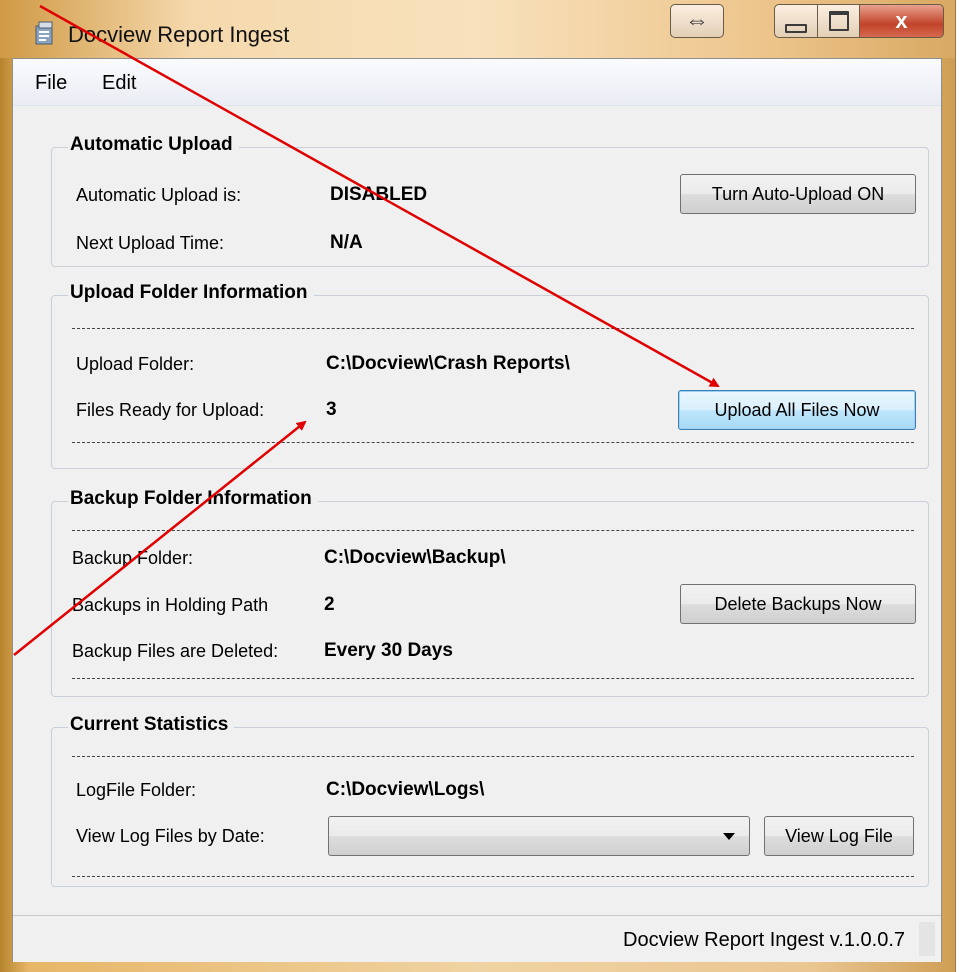  Describe the element at coordinates (797, 410) in the screenshot. I see `upload-all-files-button: Upload All Files Now` at that location.